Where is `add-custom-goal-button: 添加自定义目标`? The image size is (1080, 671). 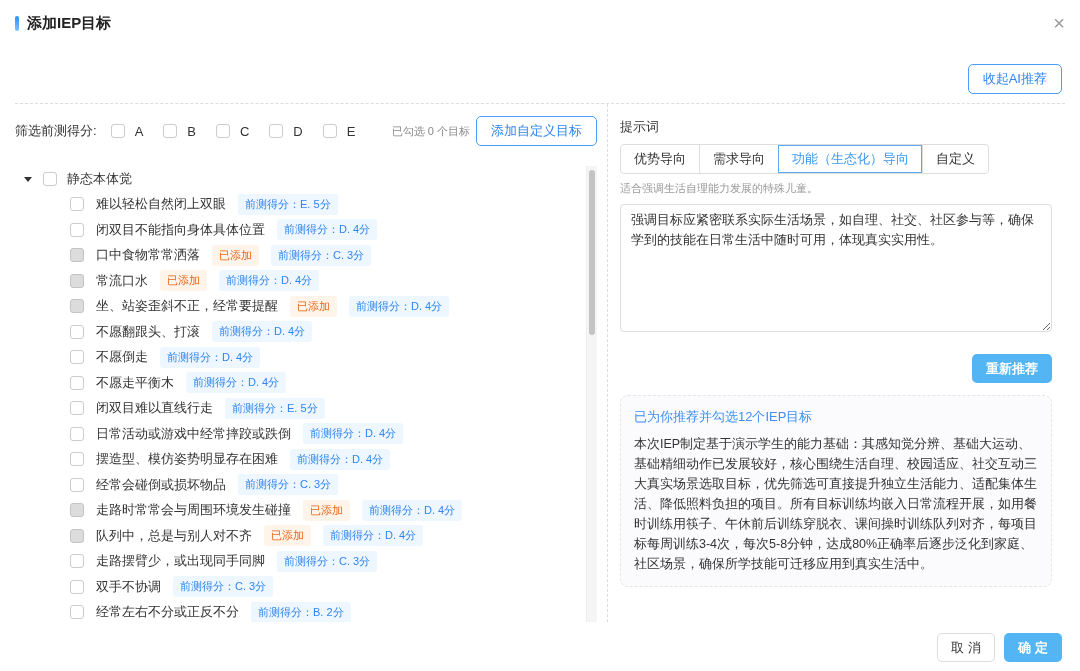
add-custom-goal-button: 添加自定义目标 is located at coordinates (536, 131).